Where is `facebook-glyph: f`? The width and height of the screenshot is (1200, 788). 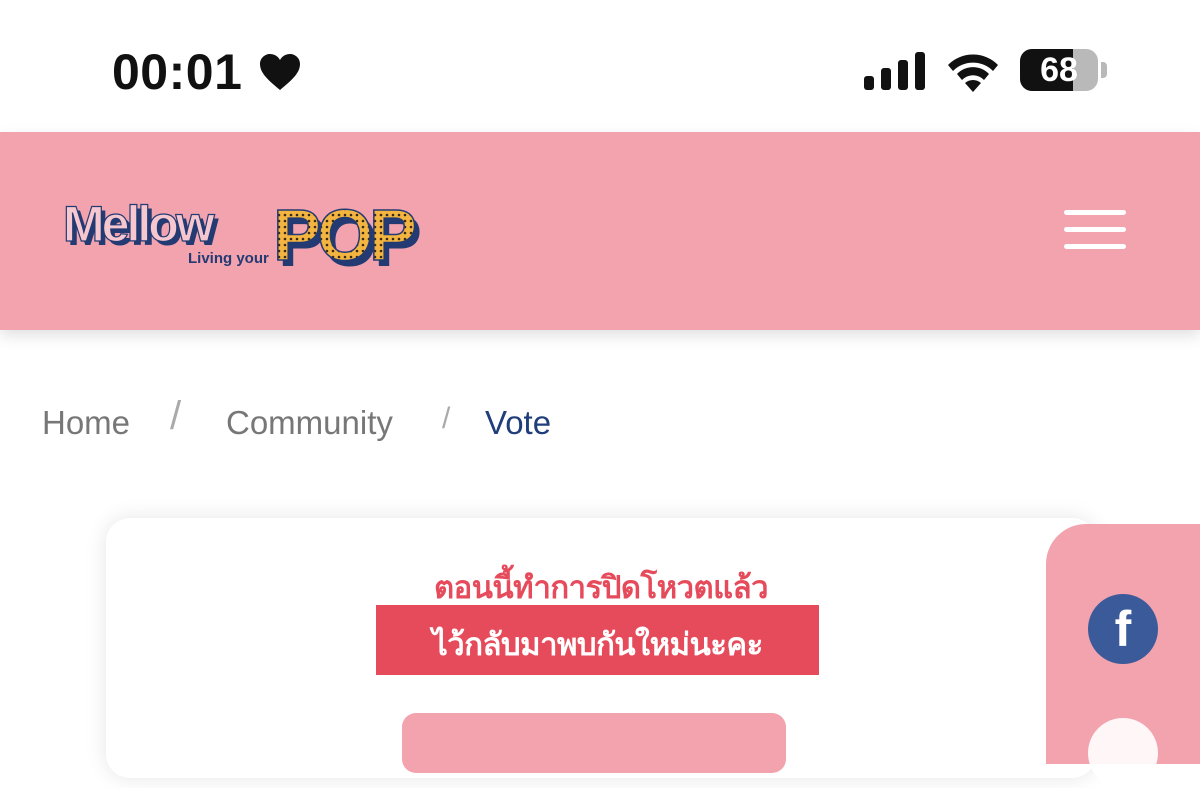
facebook-glyph: f is located at coordinates (1123, 629).